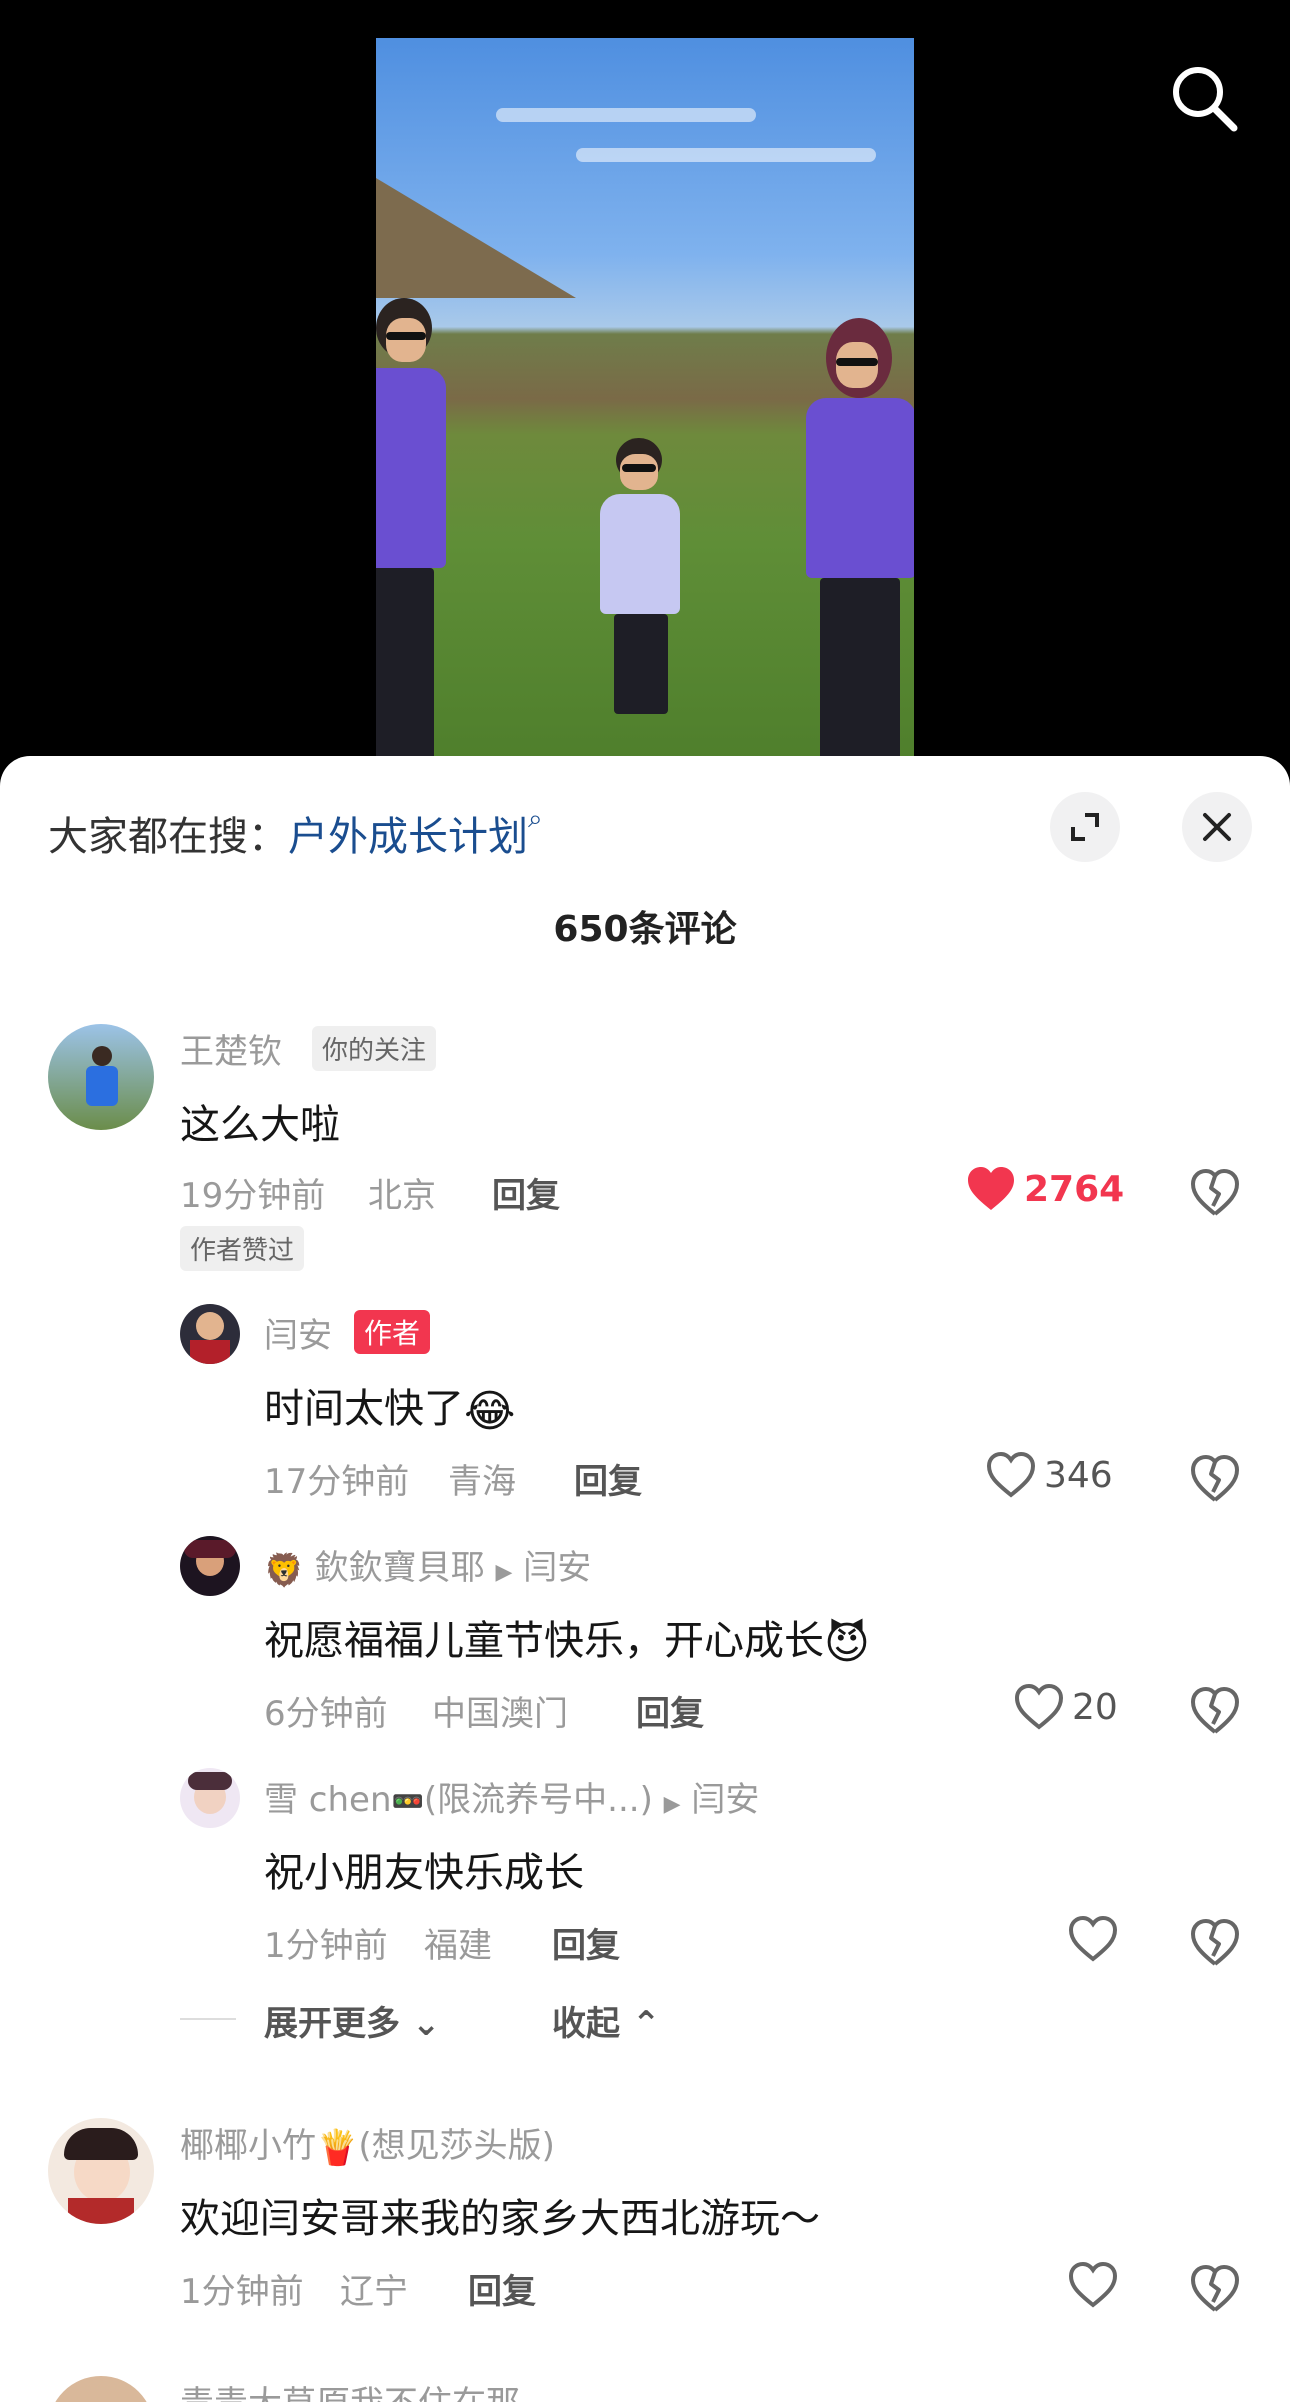  What do you see at coordinates (350, 2389) in the screenshot?
I see `comment-username: 青青大草原我不住在那` at bounding box center [350, 2389].